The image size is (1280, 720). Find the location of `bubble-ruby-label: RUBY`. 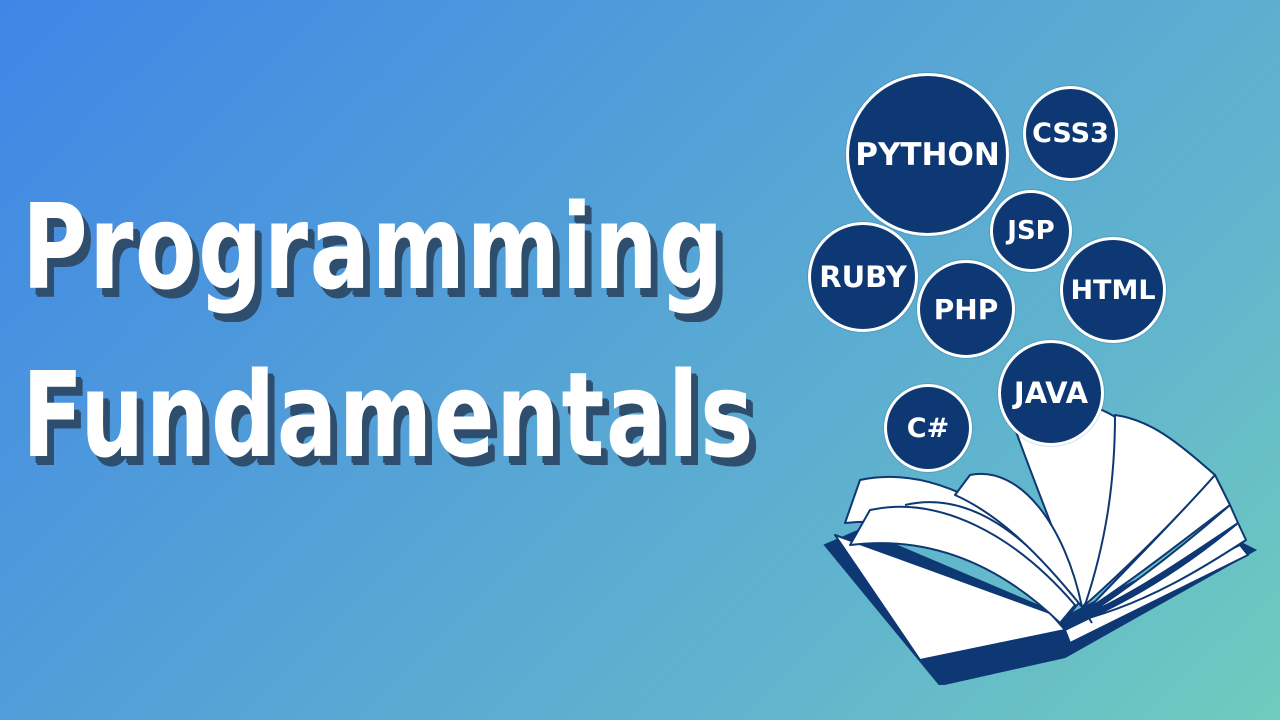

bubble-ruby-label: RUBY is located at coordinates (863, 277).